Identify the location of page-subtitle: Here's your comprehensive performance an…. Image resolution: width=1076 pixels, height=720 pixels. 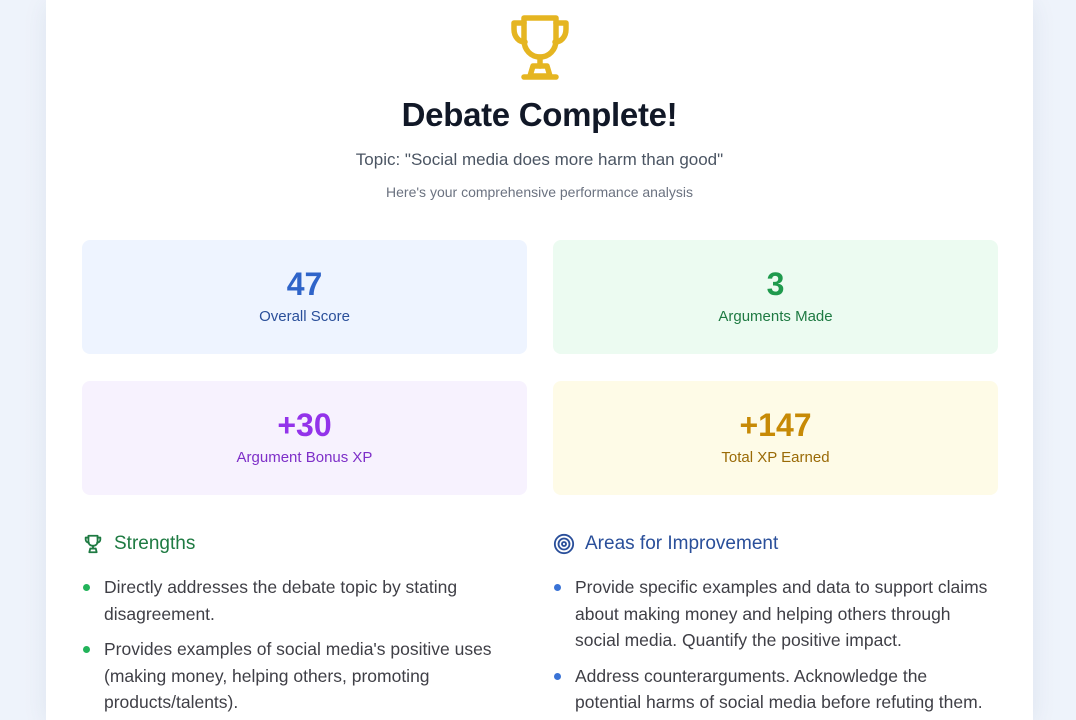
(539, 192).